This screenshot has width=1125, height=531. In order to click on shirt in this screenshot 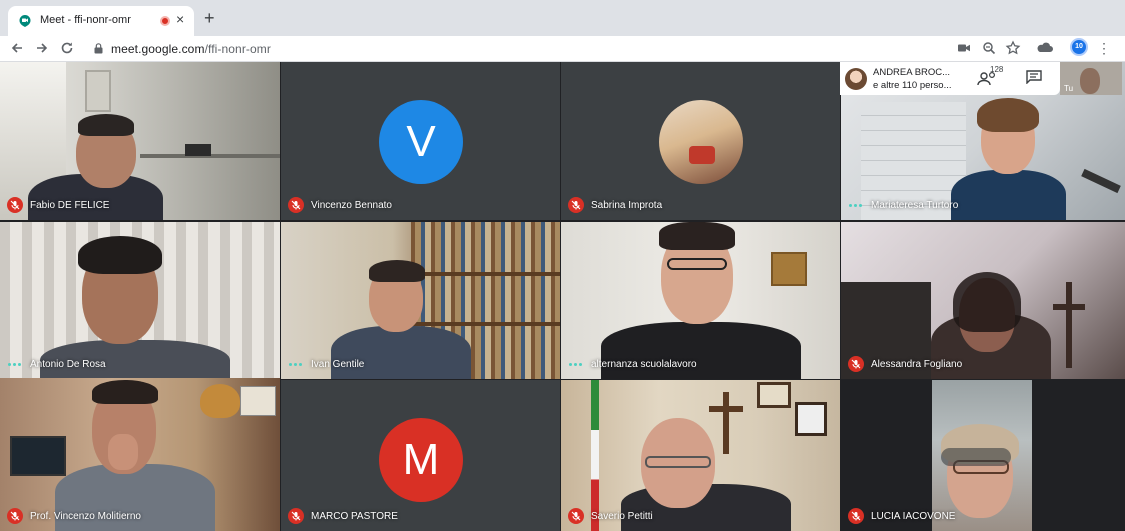, I will do `click(702, 155)`.